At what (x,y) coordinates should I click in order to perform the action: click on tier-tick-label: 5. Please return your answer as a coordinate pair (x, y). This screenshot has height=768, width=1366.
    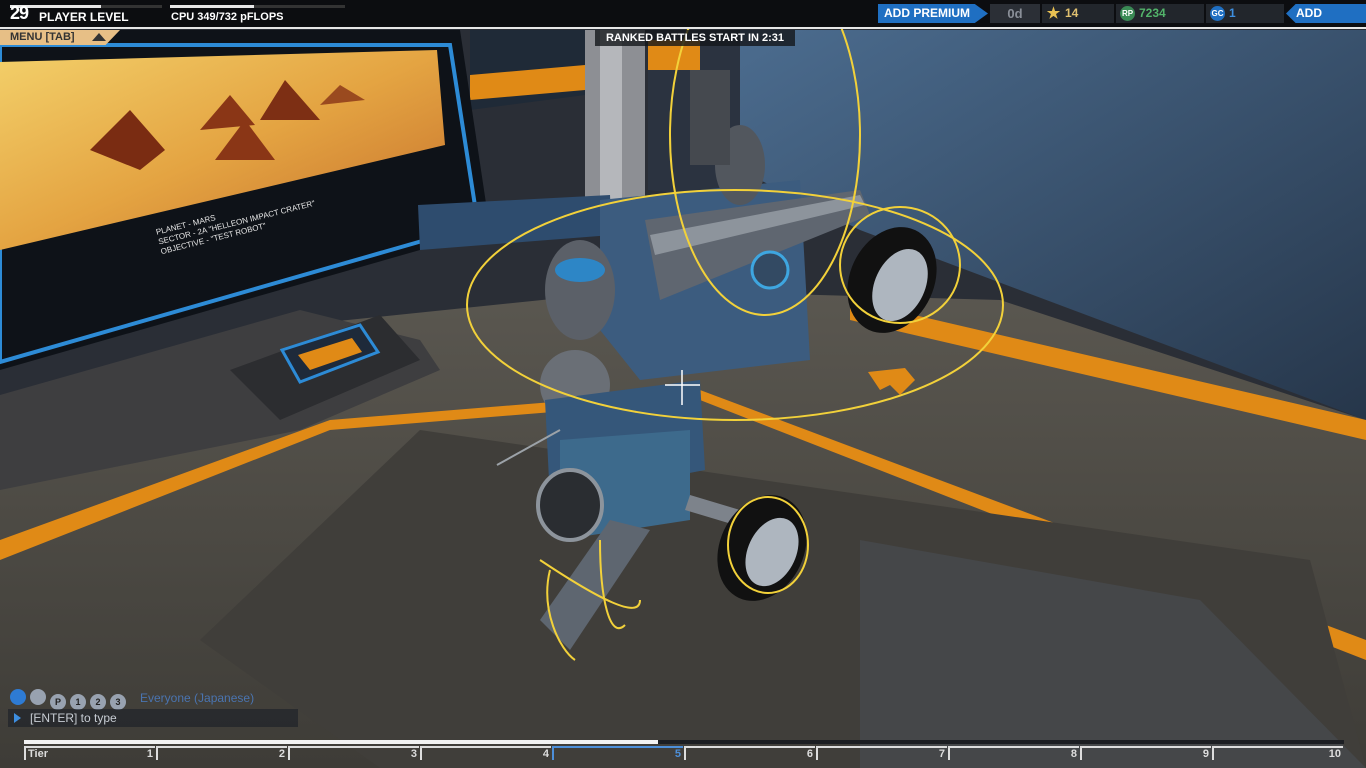
    Looking at the image, I should click on (677, 754).